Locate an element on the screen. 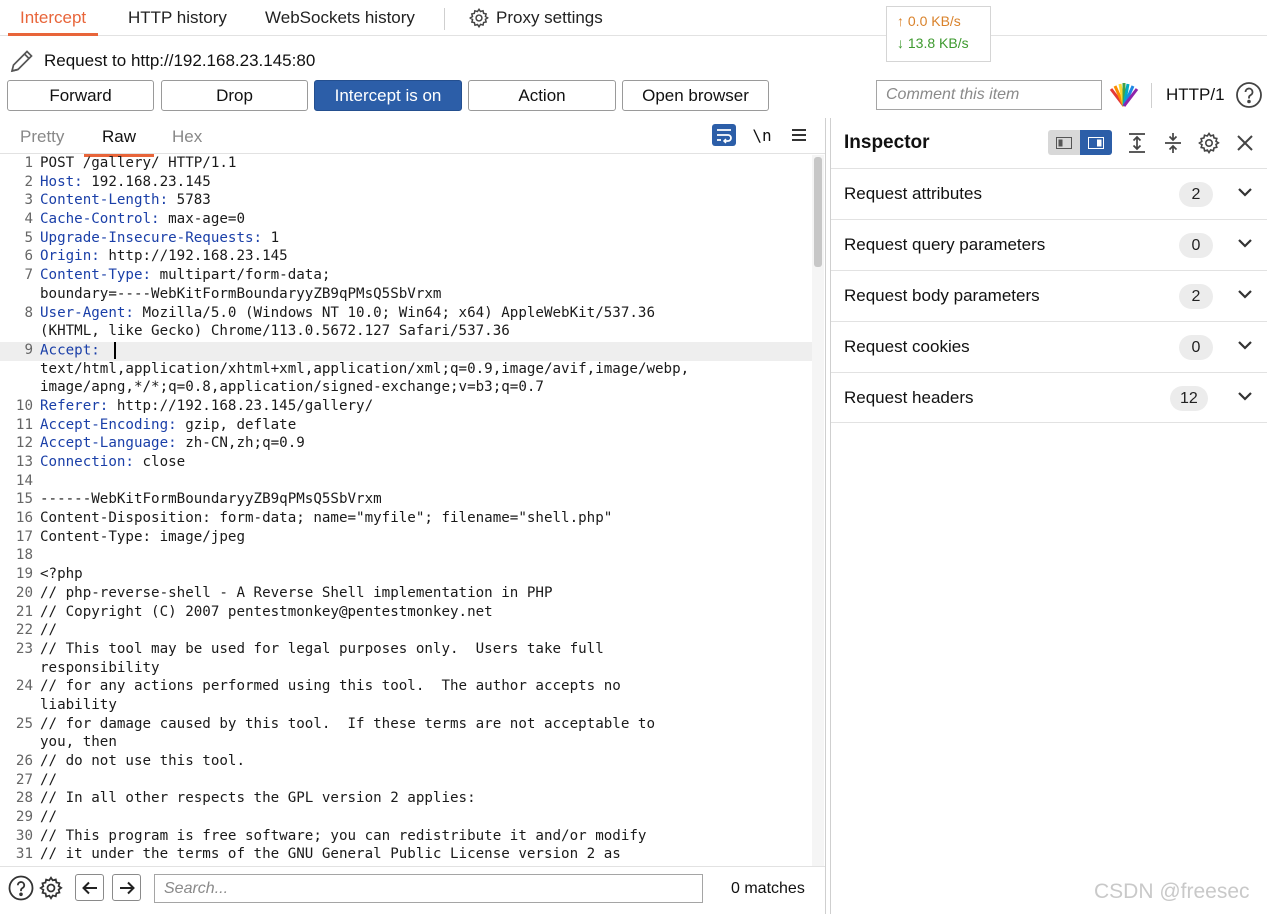 The image size is (1267, 914). action-button: Action is located at coordinates (542, 95).